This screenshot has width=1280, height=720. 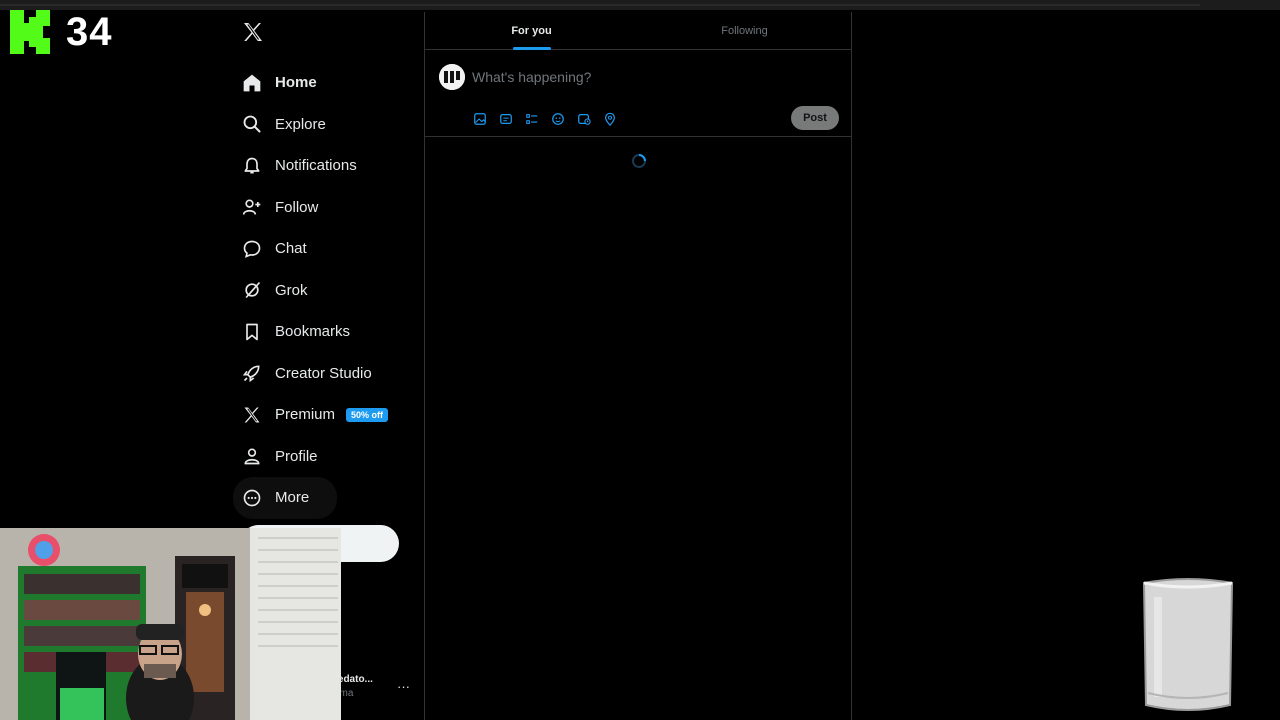 What do you see at coordinates (252, 83) in the screenshot?
I see `home-icon` at bounding box center [252, 83].